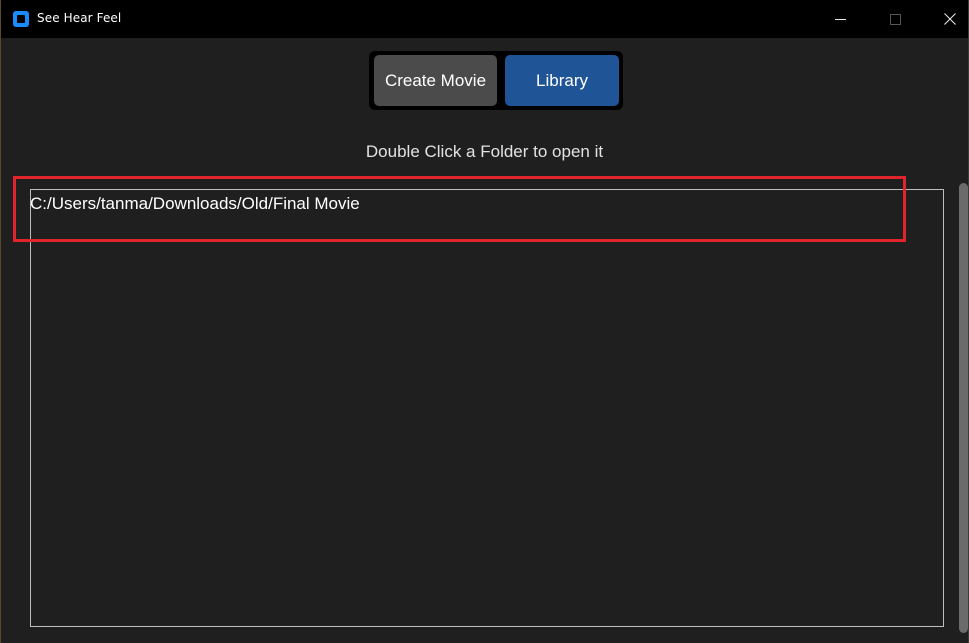 This screenshot has width=969, height=643. I want to click on title-bar: See Hear Feel, so click(484, 19).